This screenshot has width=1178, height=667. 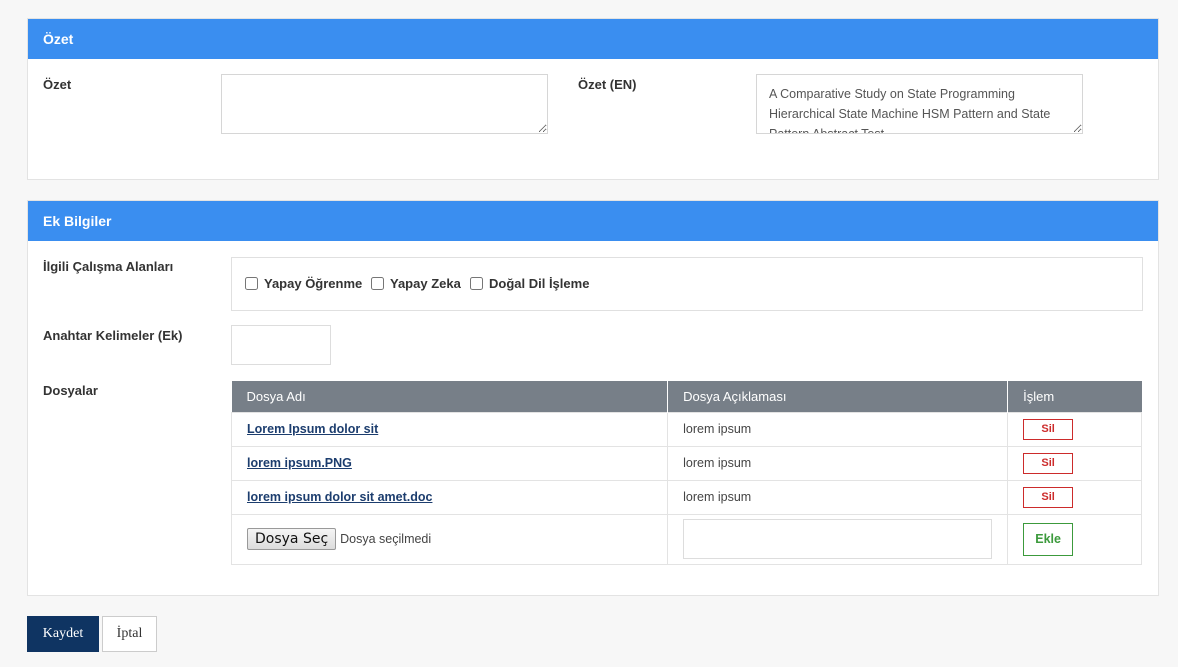 I want to click on area-checkbox-dogal-dil-isleme: Doğal Dil İşleme, so click(x=529, y=283).